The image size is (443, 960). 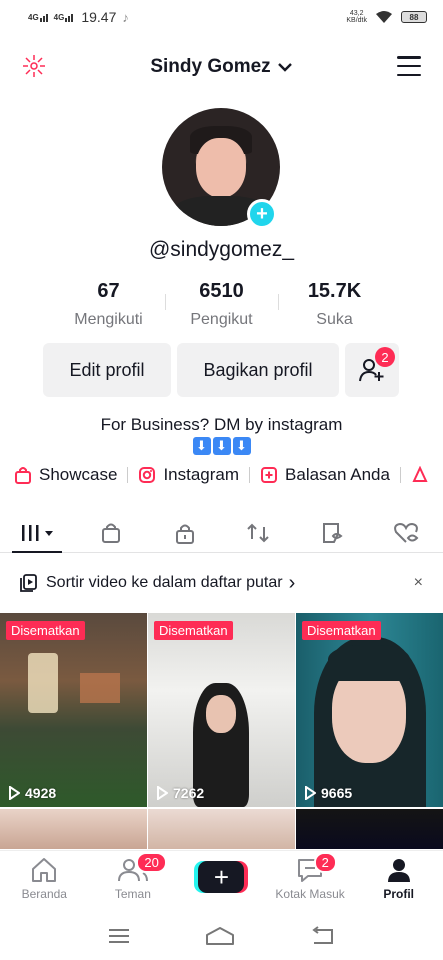 I want to click on inbox-badge: 2, so click(x=325, y=862).